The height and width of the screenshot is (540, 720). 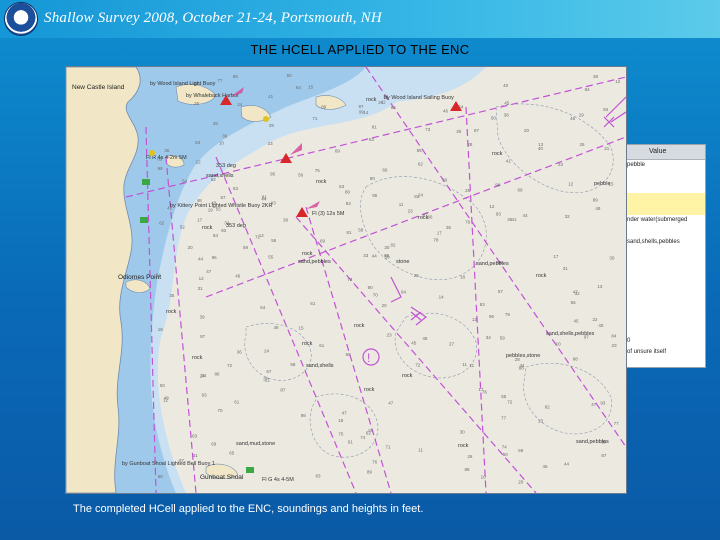 What do you see at coordinates (419, 98) in the screenshot?
I see `feature-label: by Wood Island Sailing Buoy` at bounding box center [419, 98].